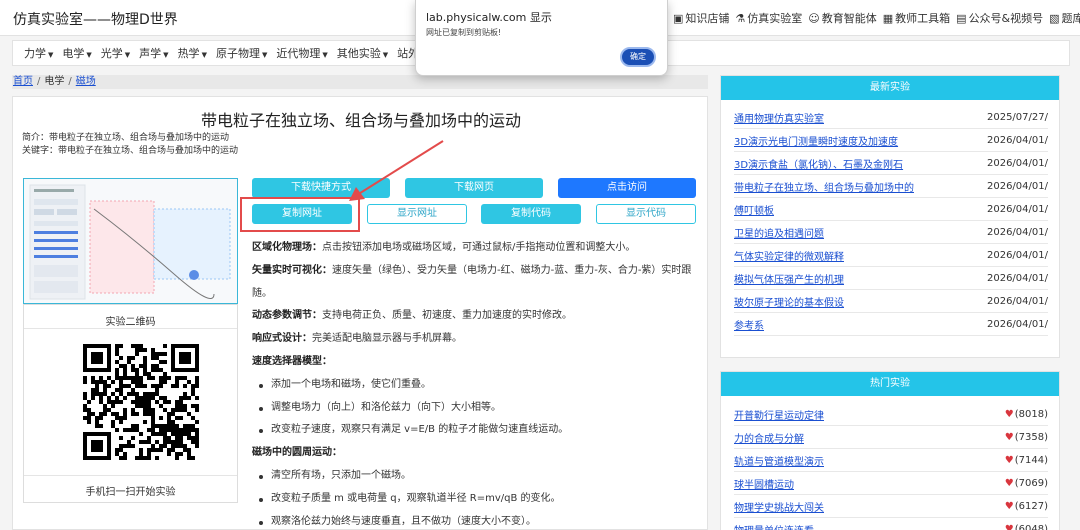 This screenshot has width=1080, height=530. Describe the element at coordinates (489, 17) in the screenshot. I see `dialog-title: lab.physicalw.com 显示` at that location.